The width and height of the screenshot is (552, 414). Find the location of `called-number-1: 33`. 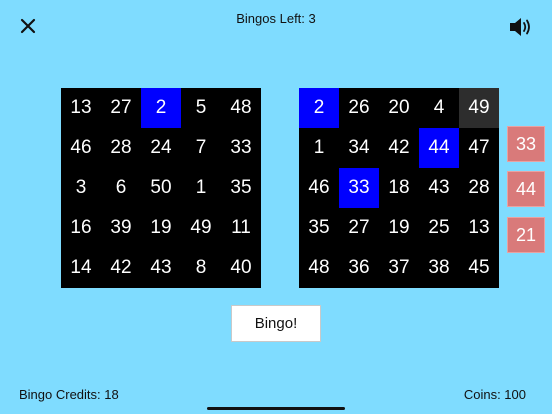

called-number-1: 33 is located at coordinates (526, 144).